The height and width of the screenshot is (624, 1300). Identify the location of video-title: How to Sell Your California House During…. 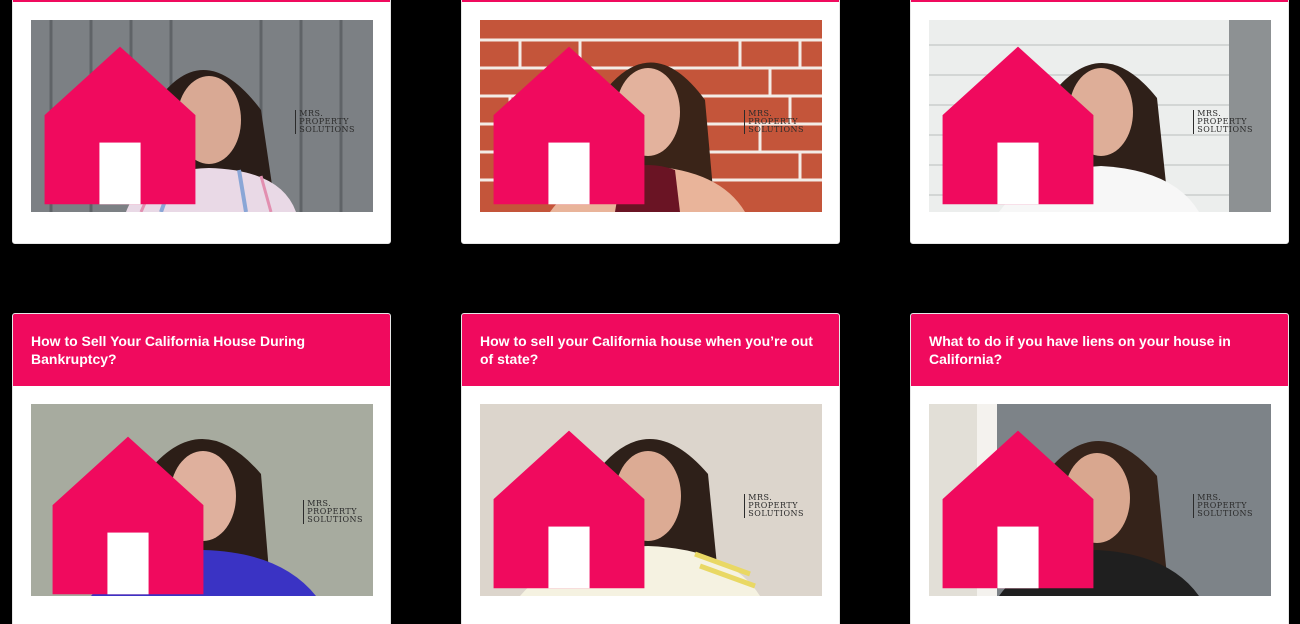
(201, 350).